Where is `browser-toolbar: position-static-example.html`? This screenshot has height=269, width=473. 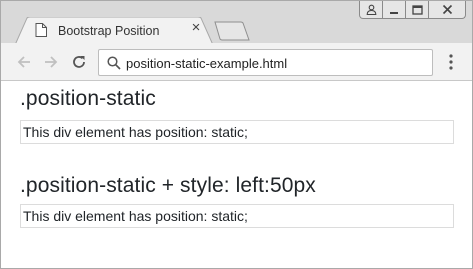
browser-toolbar: position-static-example.html is located at coordinates (236, 62).